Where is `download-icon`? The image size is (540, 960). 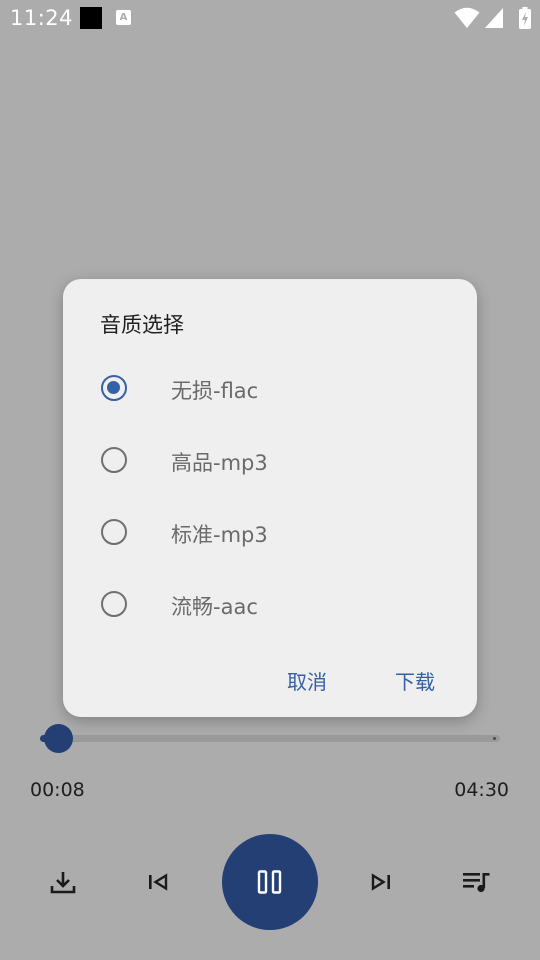 download-icon is located at coordinates (63, 883).